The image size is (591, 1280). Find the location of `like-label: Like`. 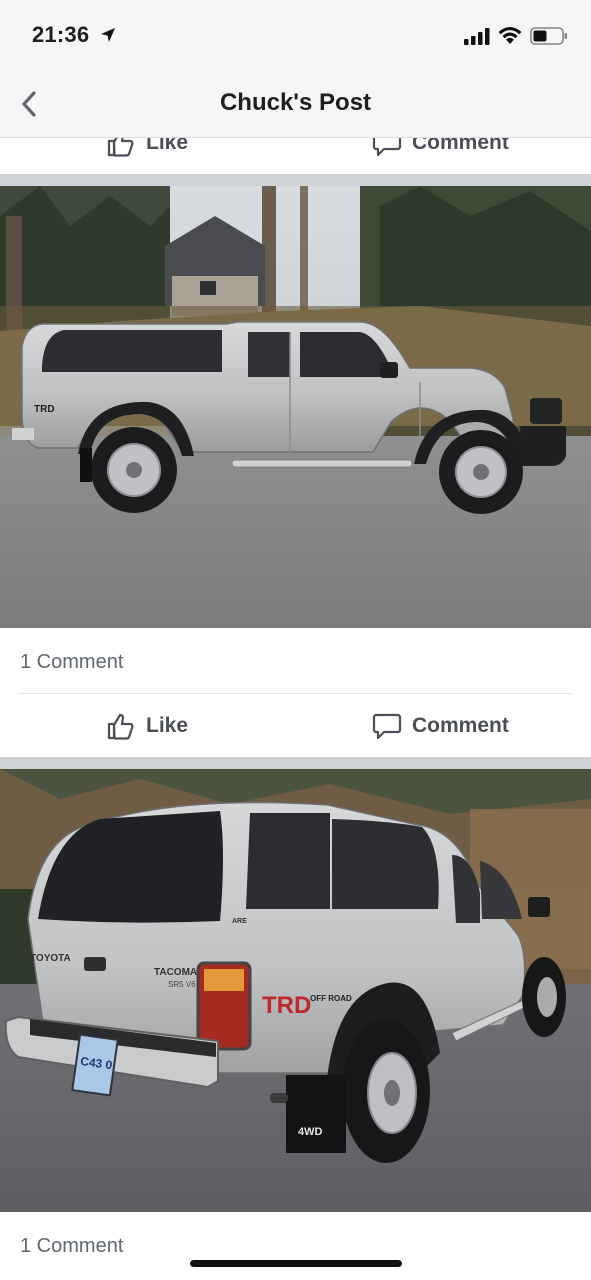

like-label: Like is located at coordinates (167, 725).